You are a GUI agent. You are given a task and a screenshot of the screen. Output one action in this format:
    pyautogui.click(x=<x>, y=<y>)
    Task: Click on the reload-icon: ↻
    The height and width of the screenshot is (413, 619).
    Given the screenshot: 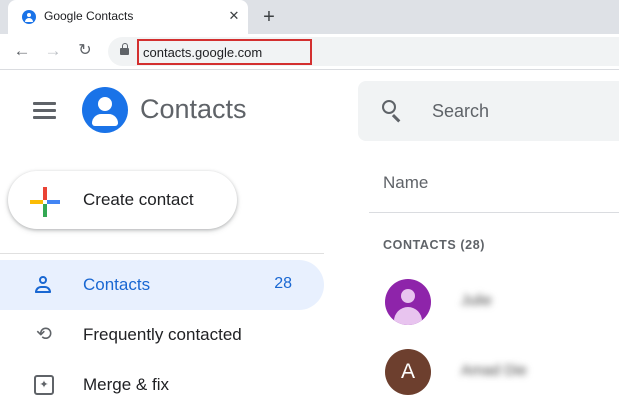 What is the action you would take?
    pyautogui.click(x=85, y=51)
    